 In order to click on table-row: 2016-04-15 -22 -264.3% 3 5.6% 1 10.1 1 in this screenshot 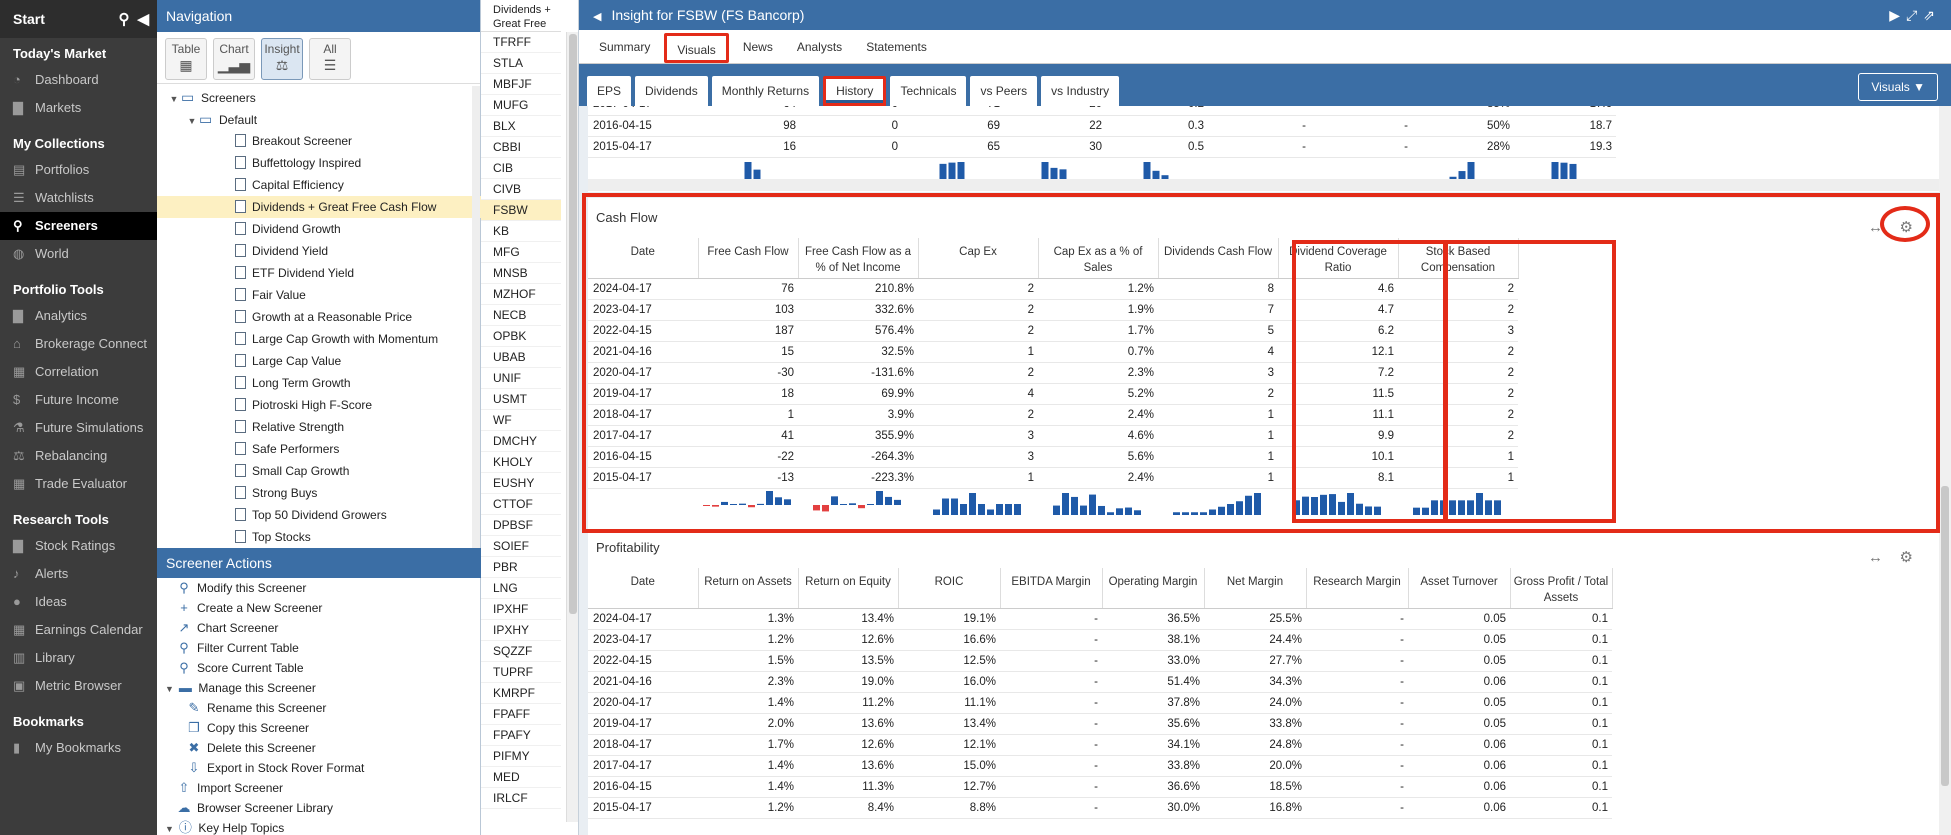, I will do `click(1053, 457)`.